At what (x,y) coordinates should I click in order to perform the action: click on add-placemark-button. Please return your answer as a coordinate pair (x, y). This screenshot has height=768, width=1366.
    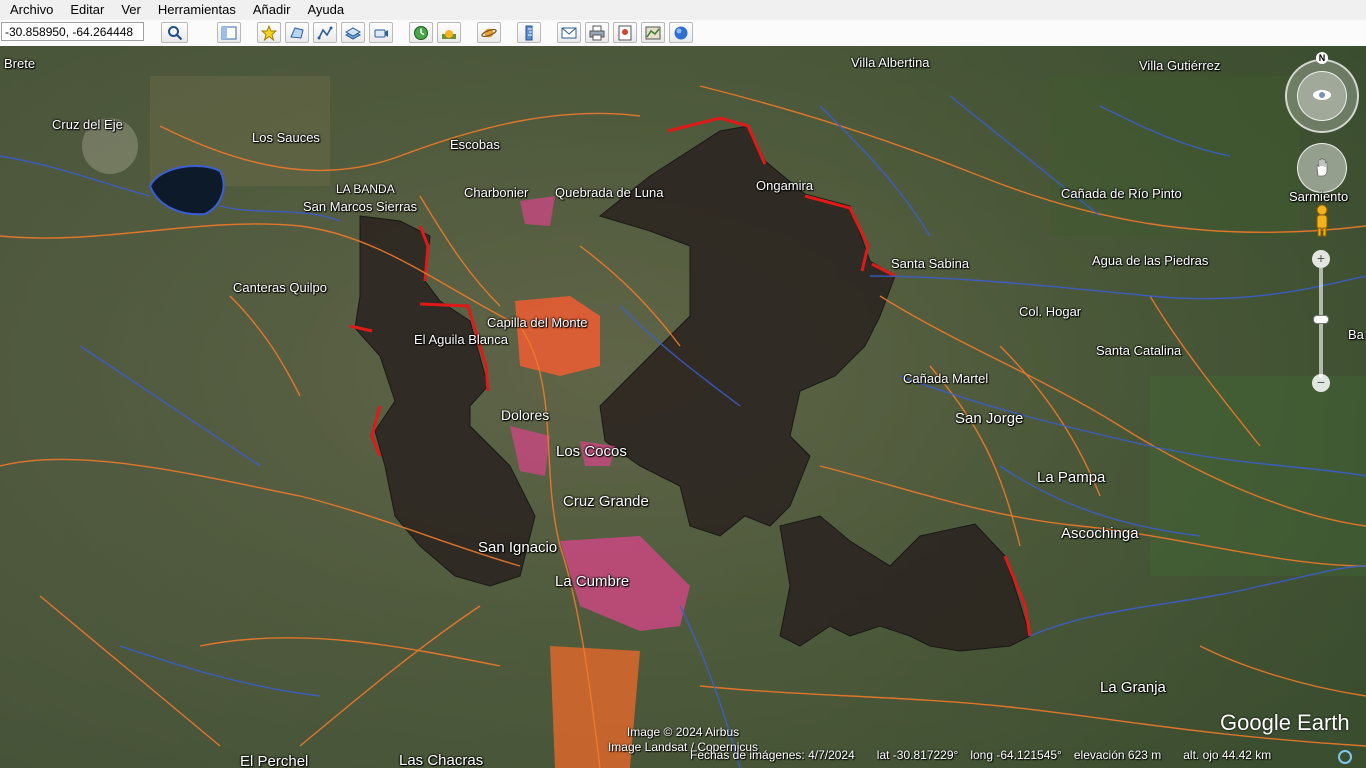
    Looking at the image, I should click on (269, 32).